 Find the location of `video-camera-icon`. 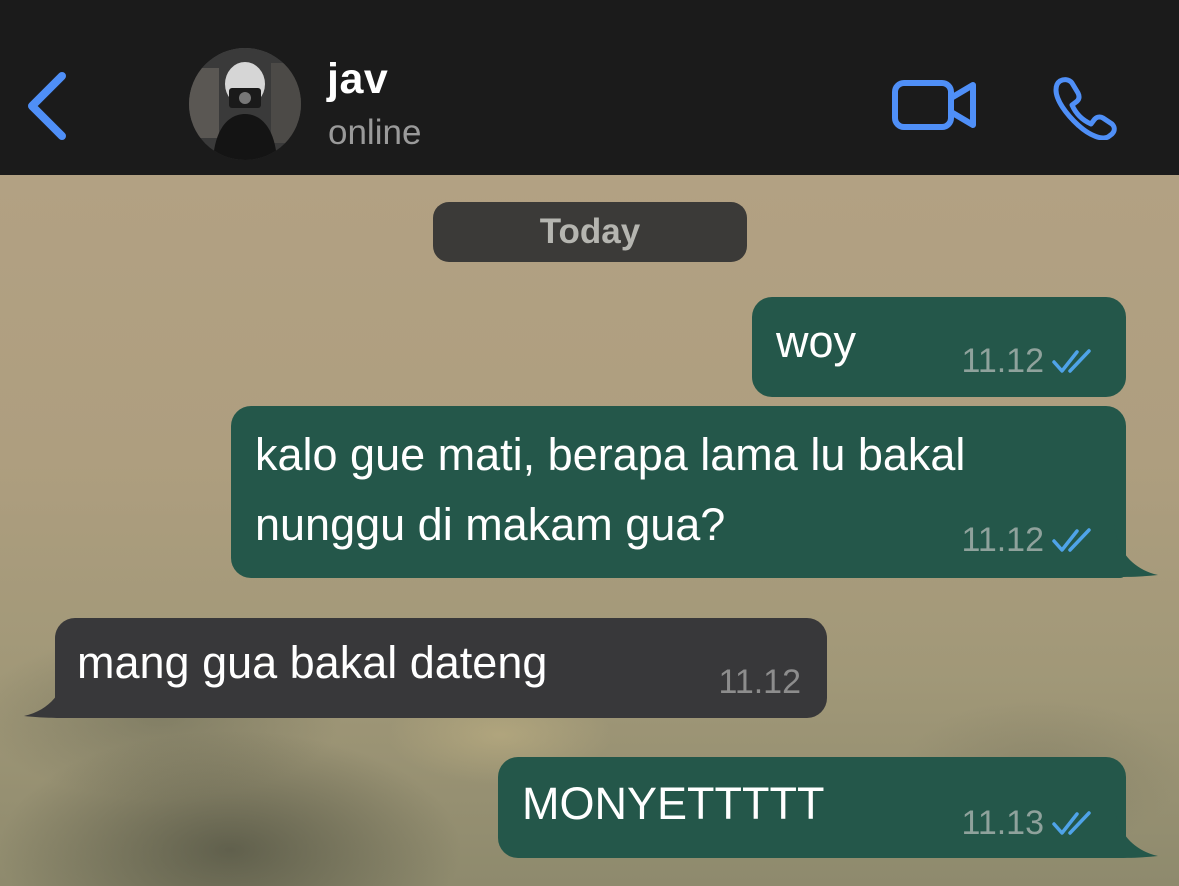

video-camera-icon is located at coordinates (934, 105).